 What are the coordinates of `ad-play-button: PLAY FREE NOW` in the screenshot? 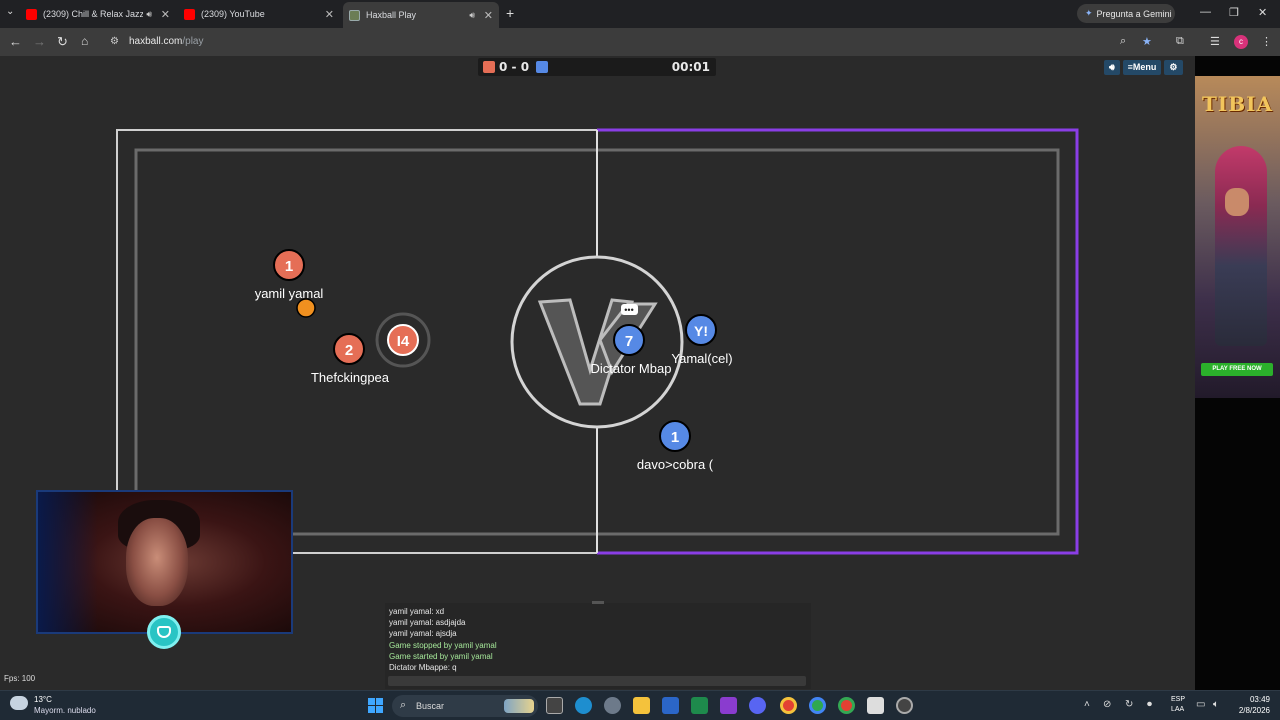 It's located at (1237, 369).